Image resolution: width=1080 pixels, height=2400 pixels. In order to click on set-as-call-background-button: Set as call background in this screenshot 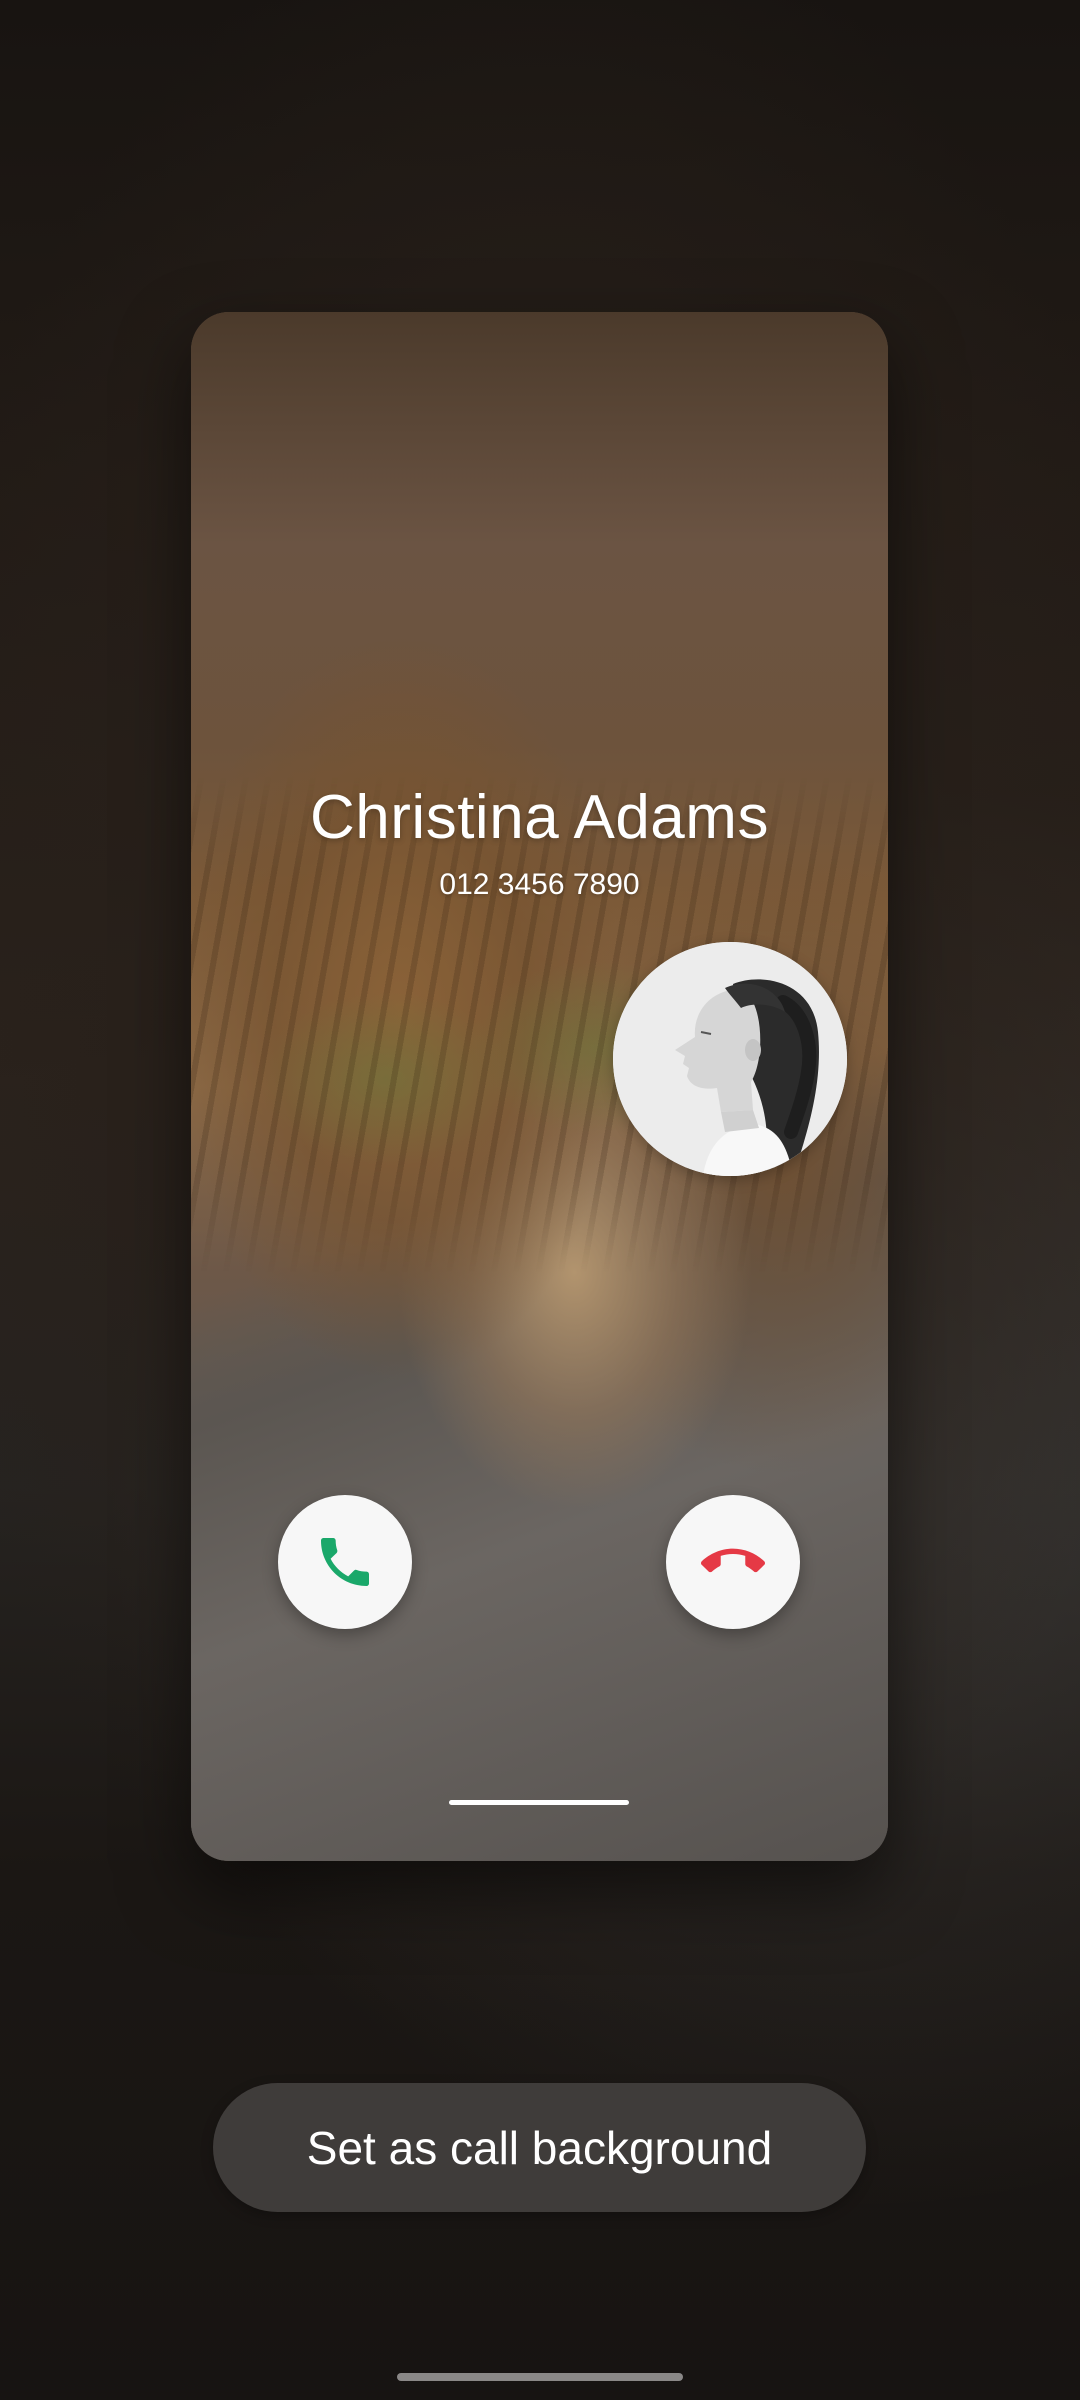, I will do `click(539, 2147)`.